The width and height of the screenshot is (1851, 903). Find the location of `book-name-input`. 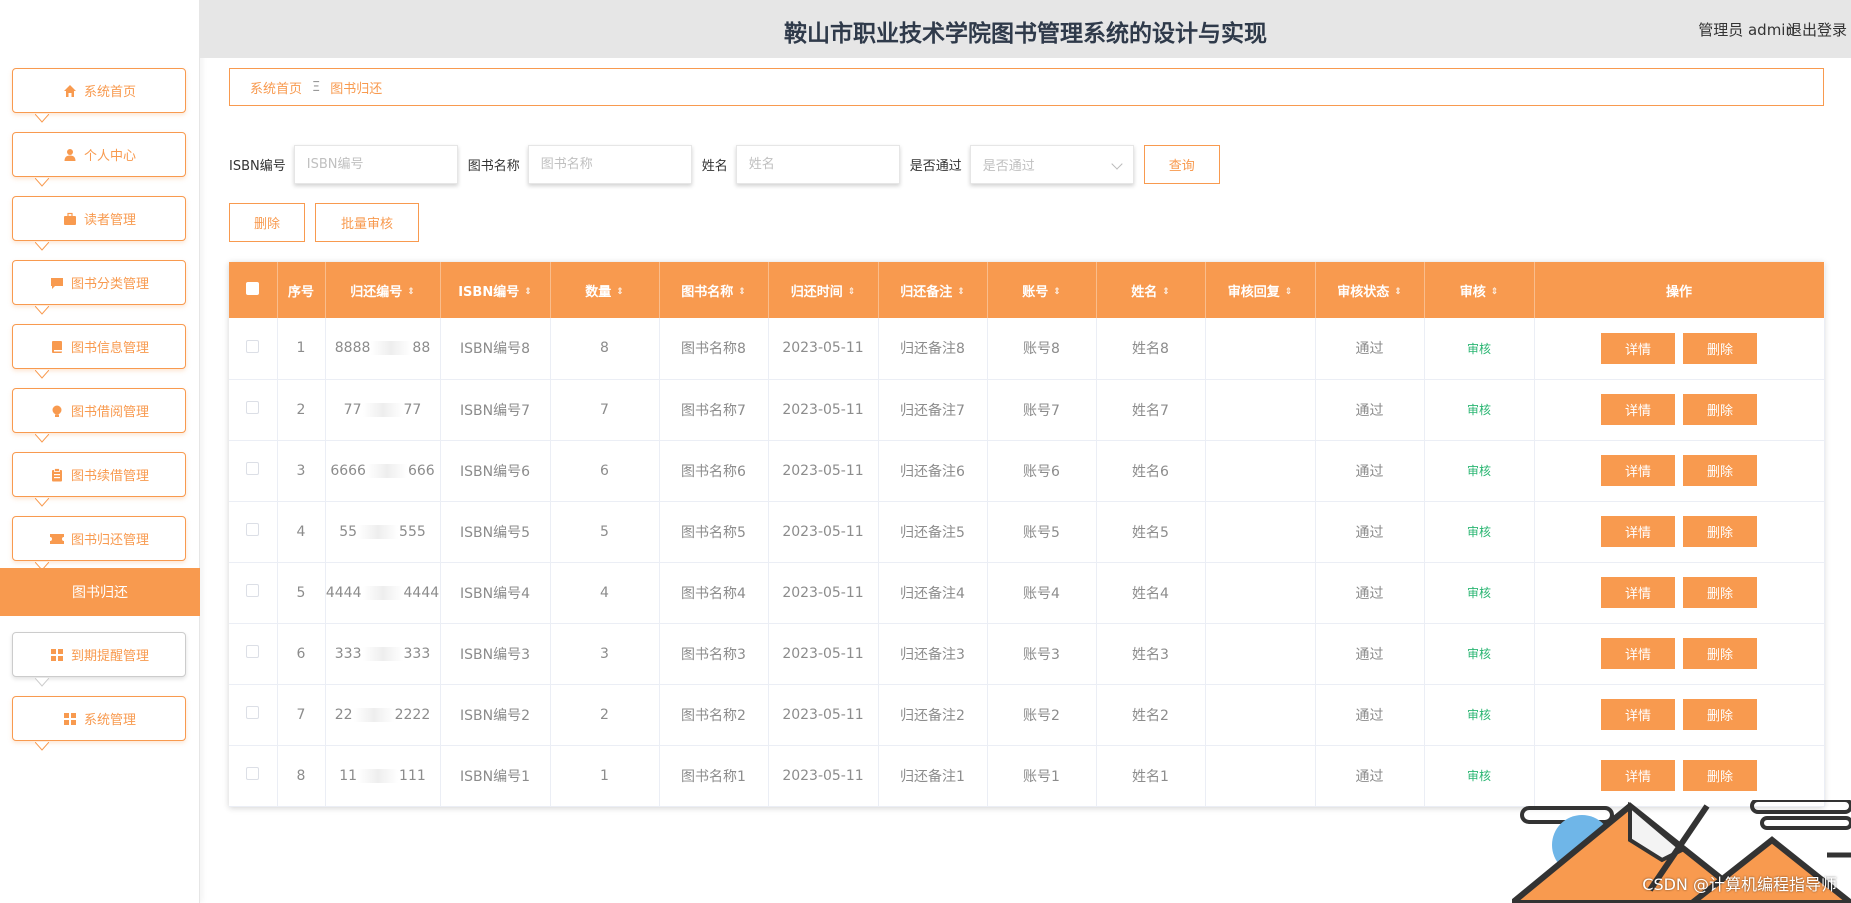

book-name-input is located at coordinates (609, 164).